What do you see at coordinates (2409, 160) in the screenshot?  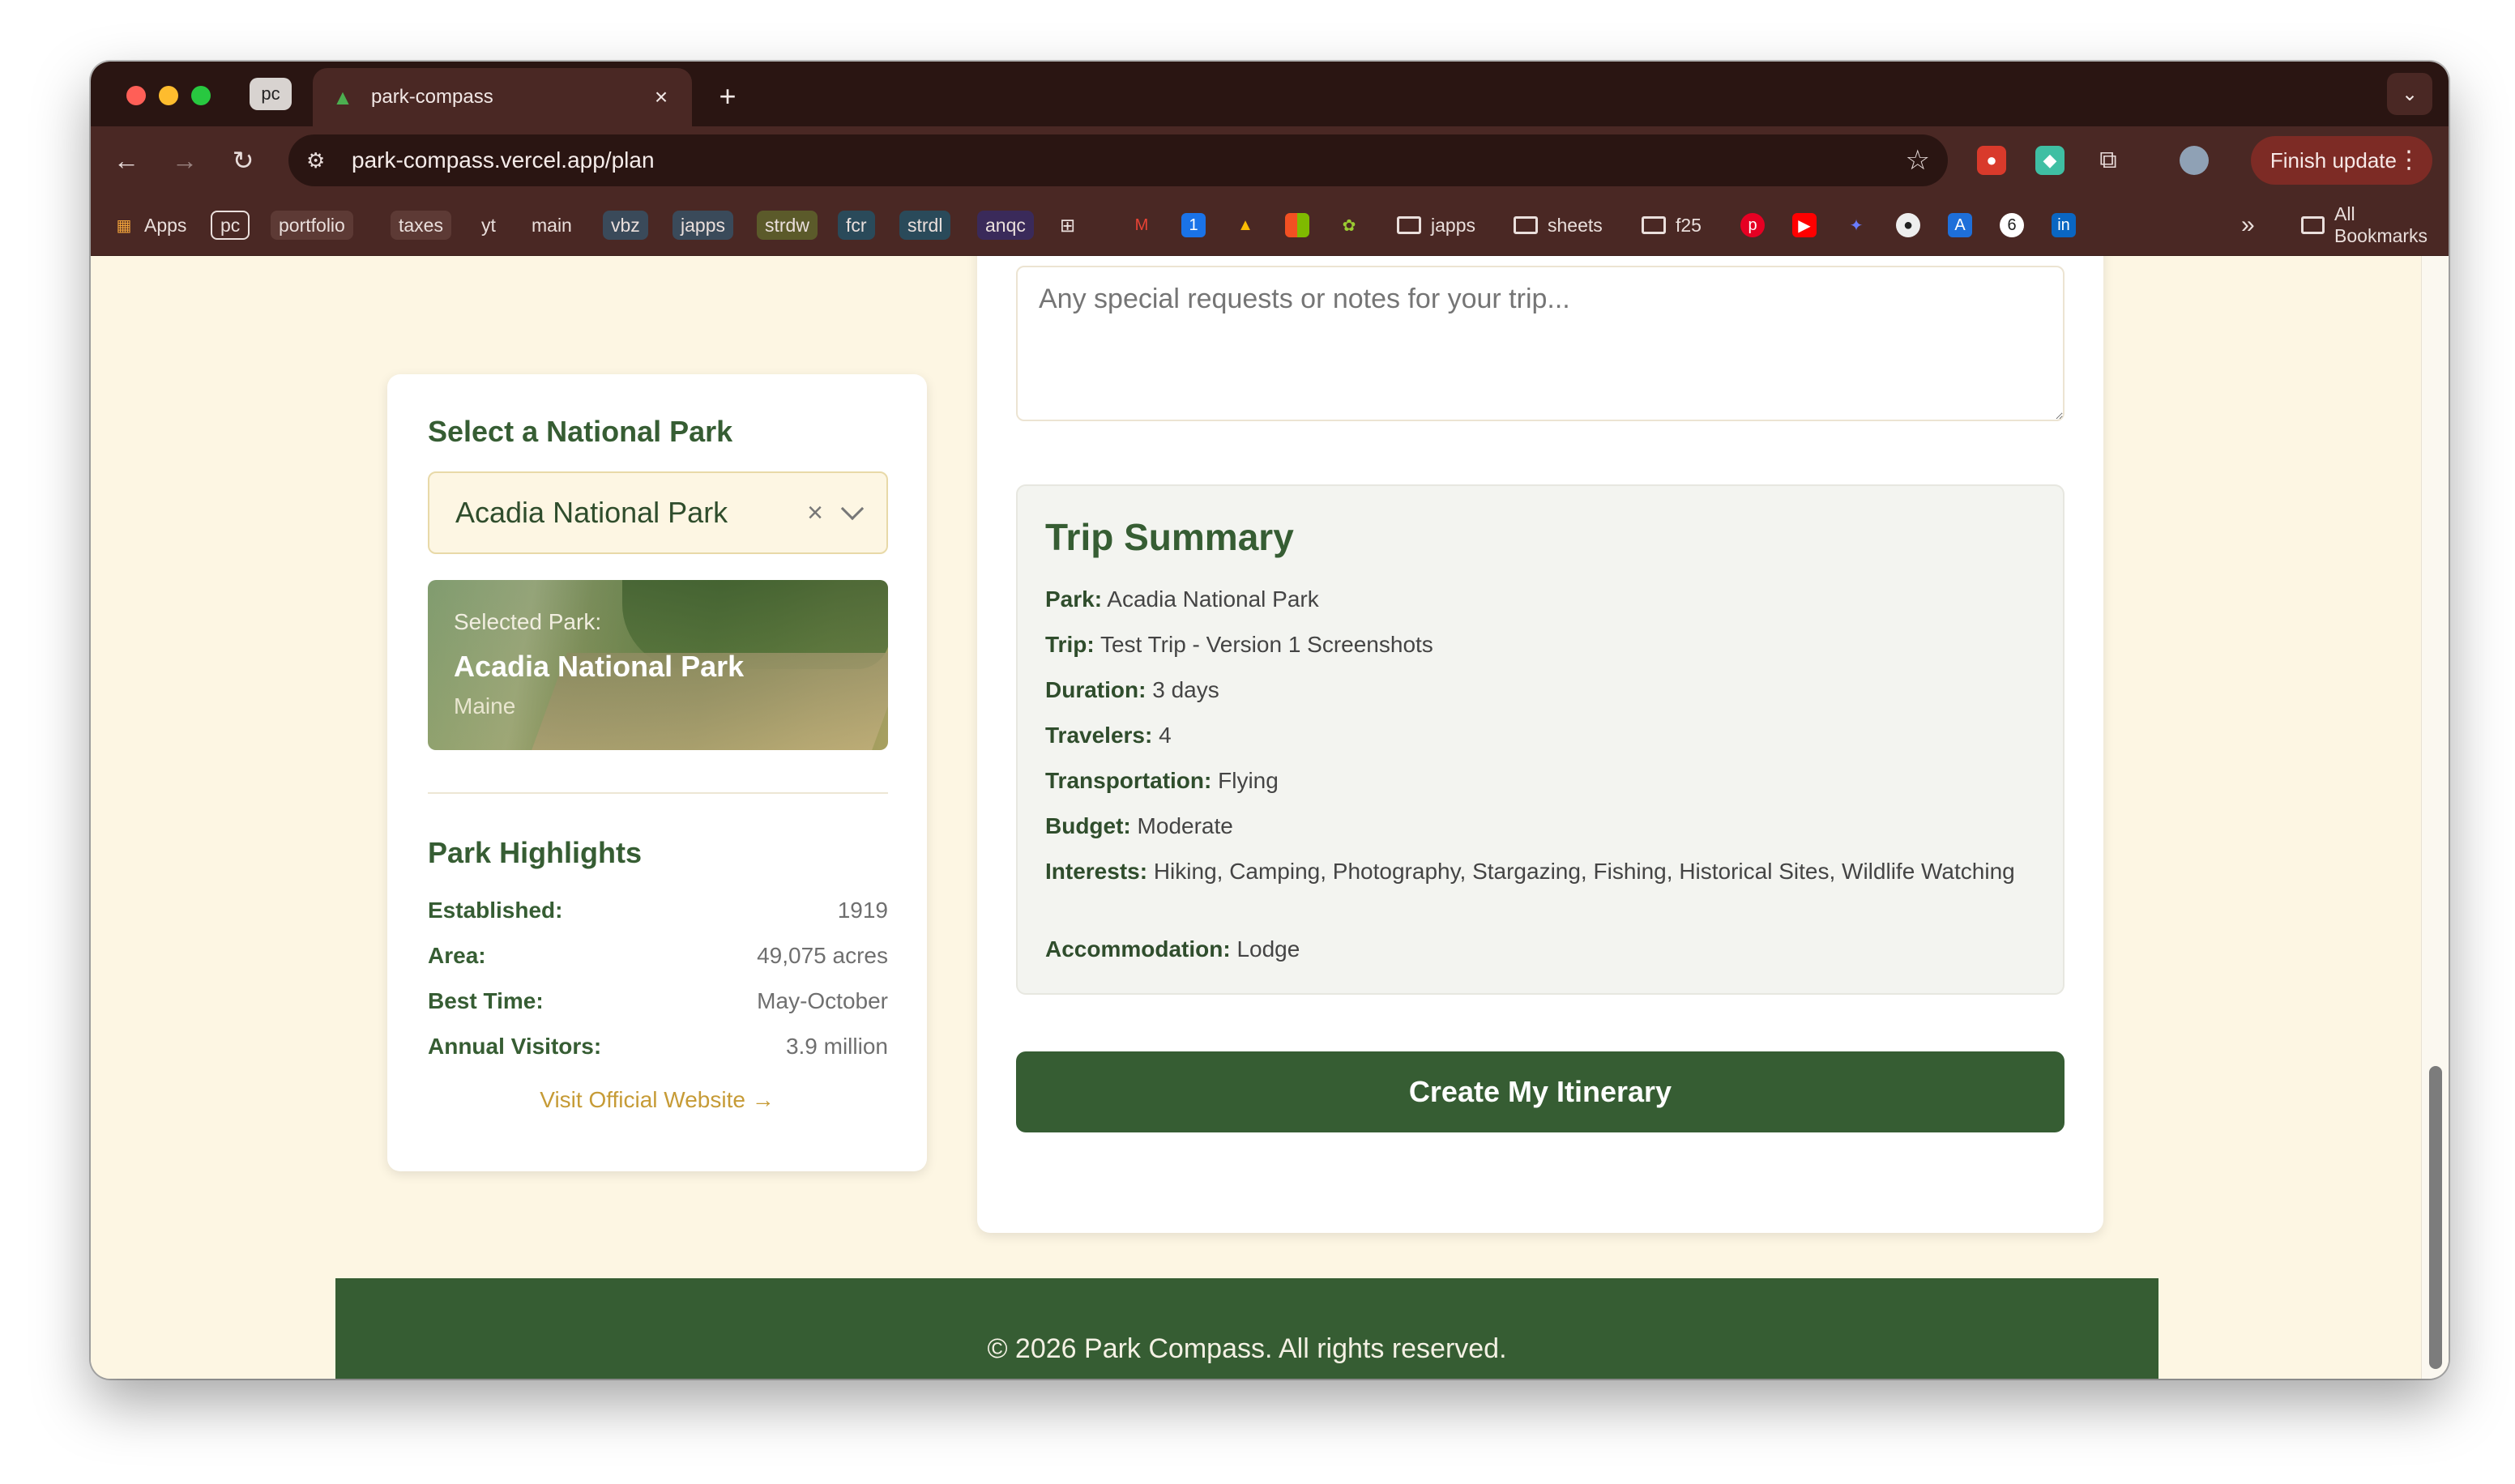 I see `more-vert-icon: ⋮` at bounding box center [2409, 160].